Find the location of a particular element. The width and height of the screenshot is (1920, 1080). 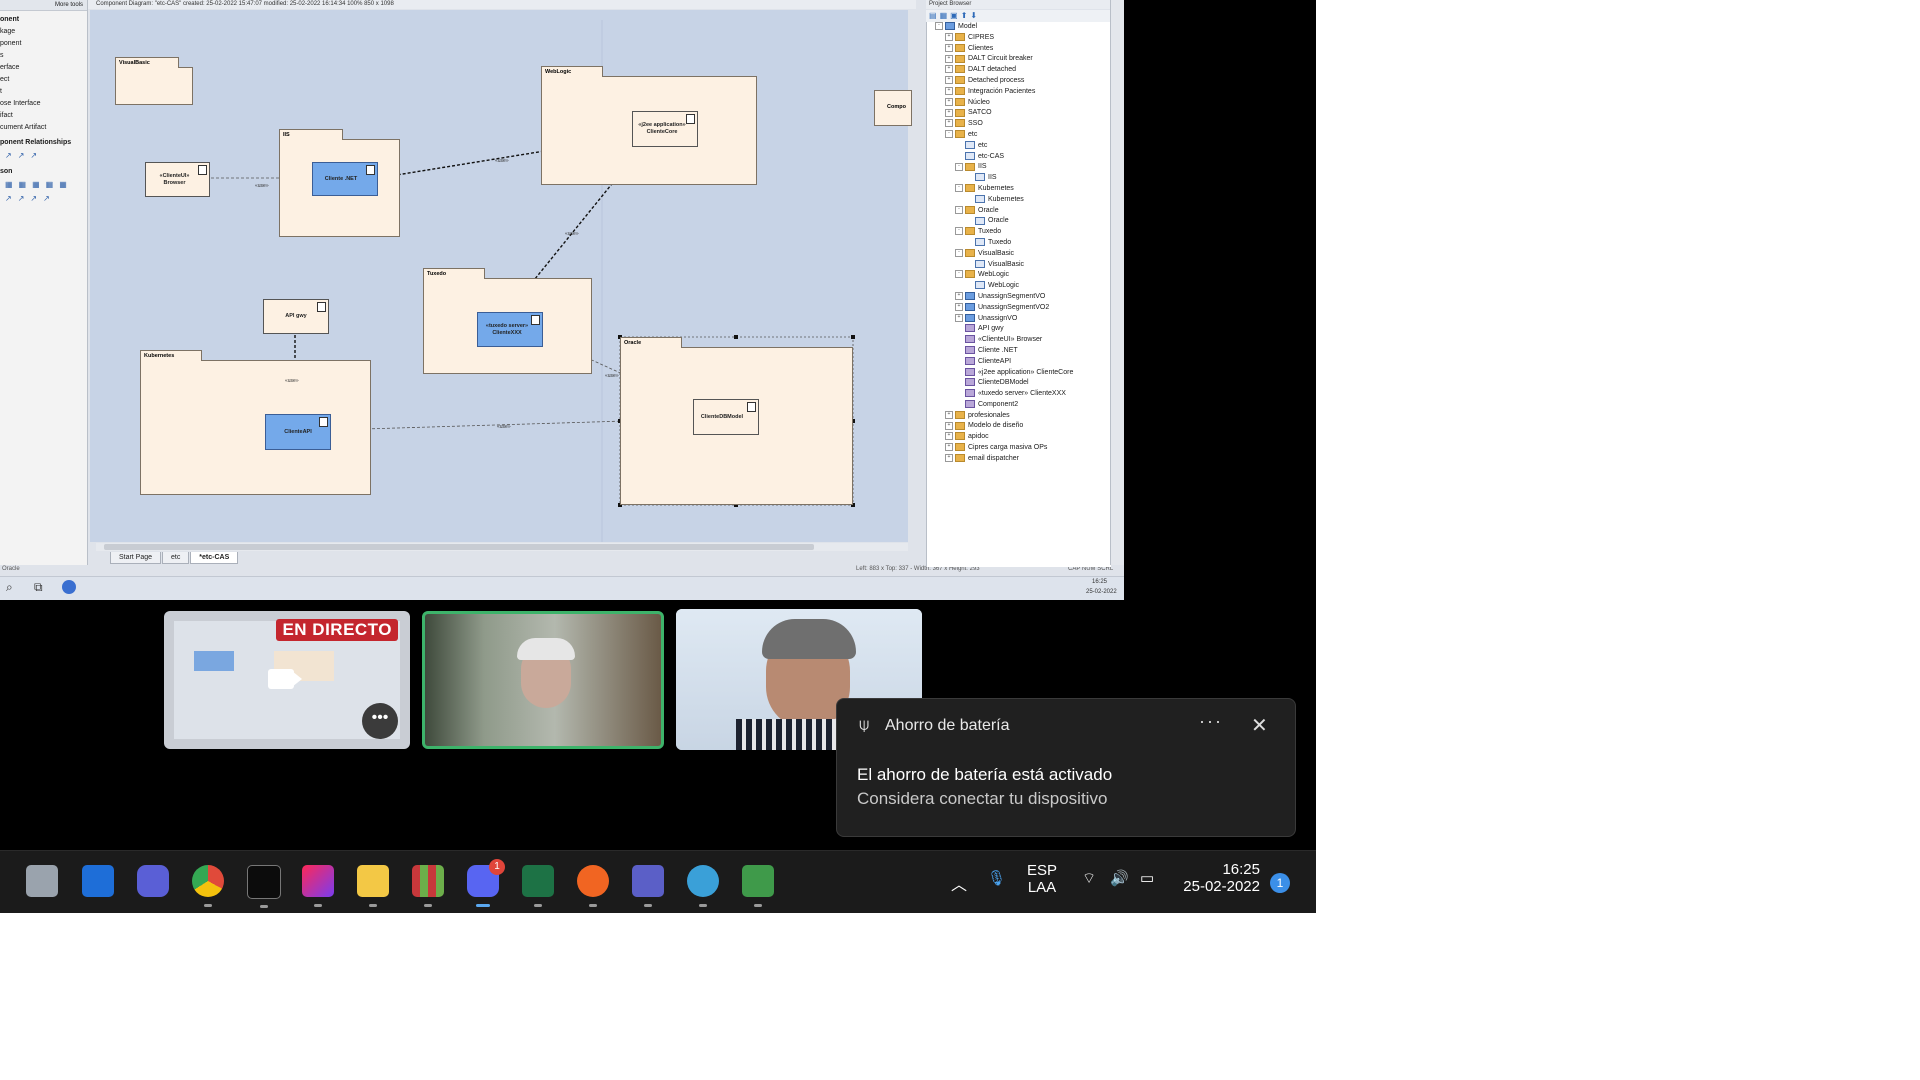

tree-item: API gwy is located at coordinates (1019, 329).